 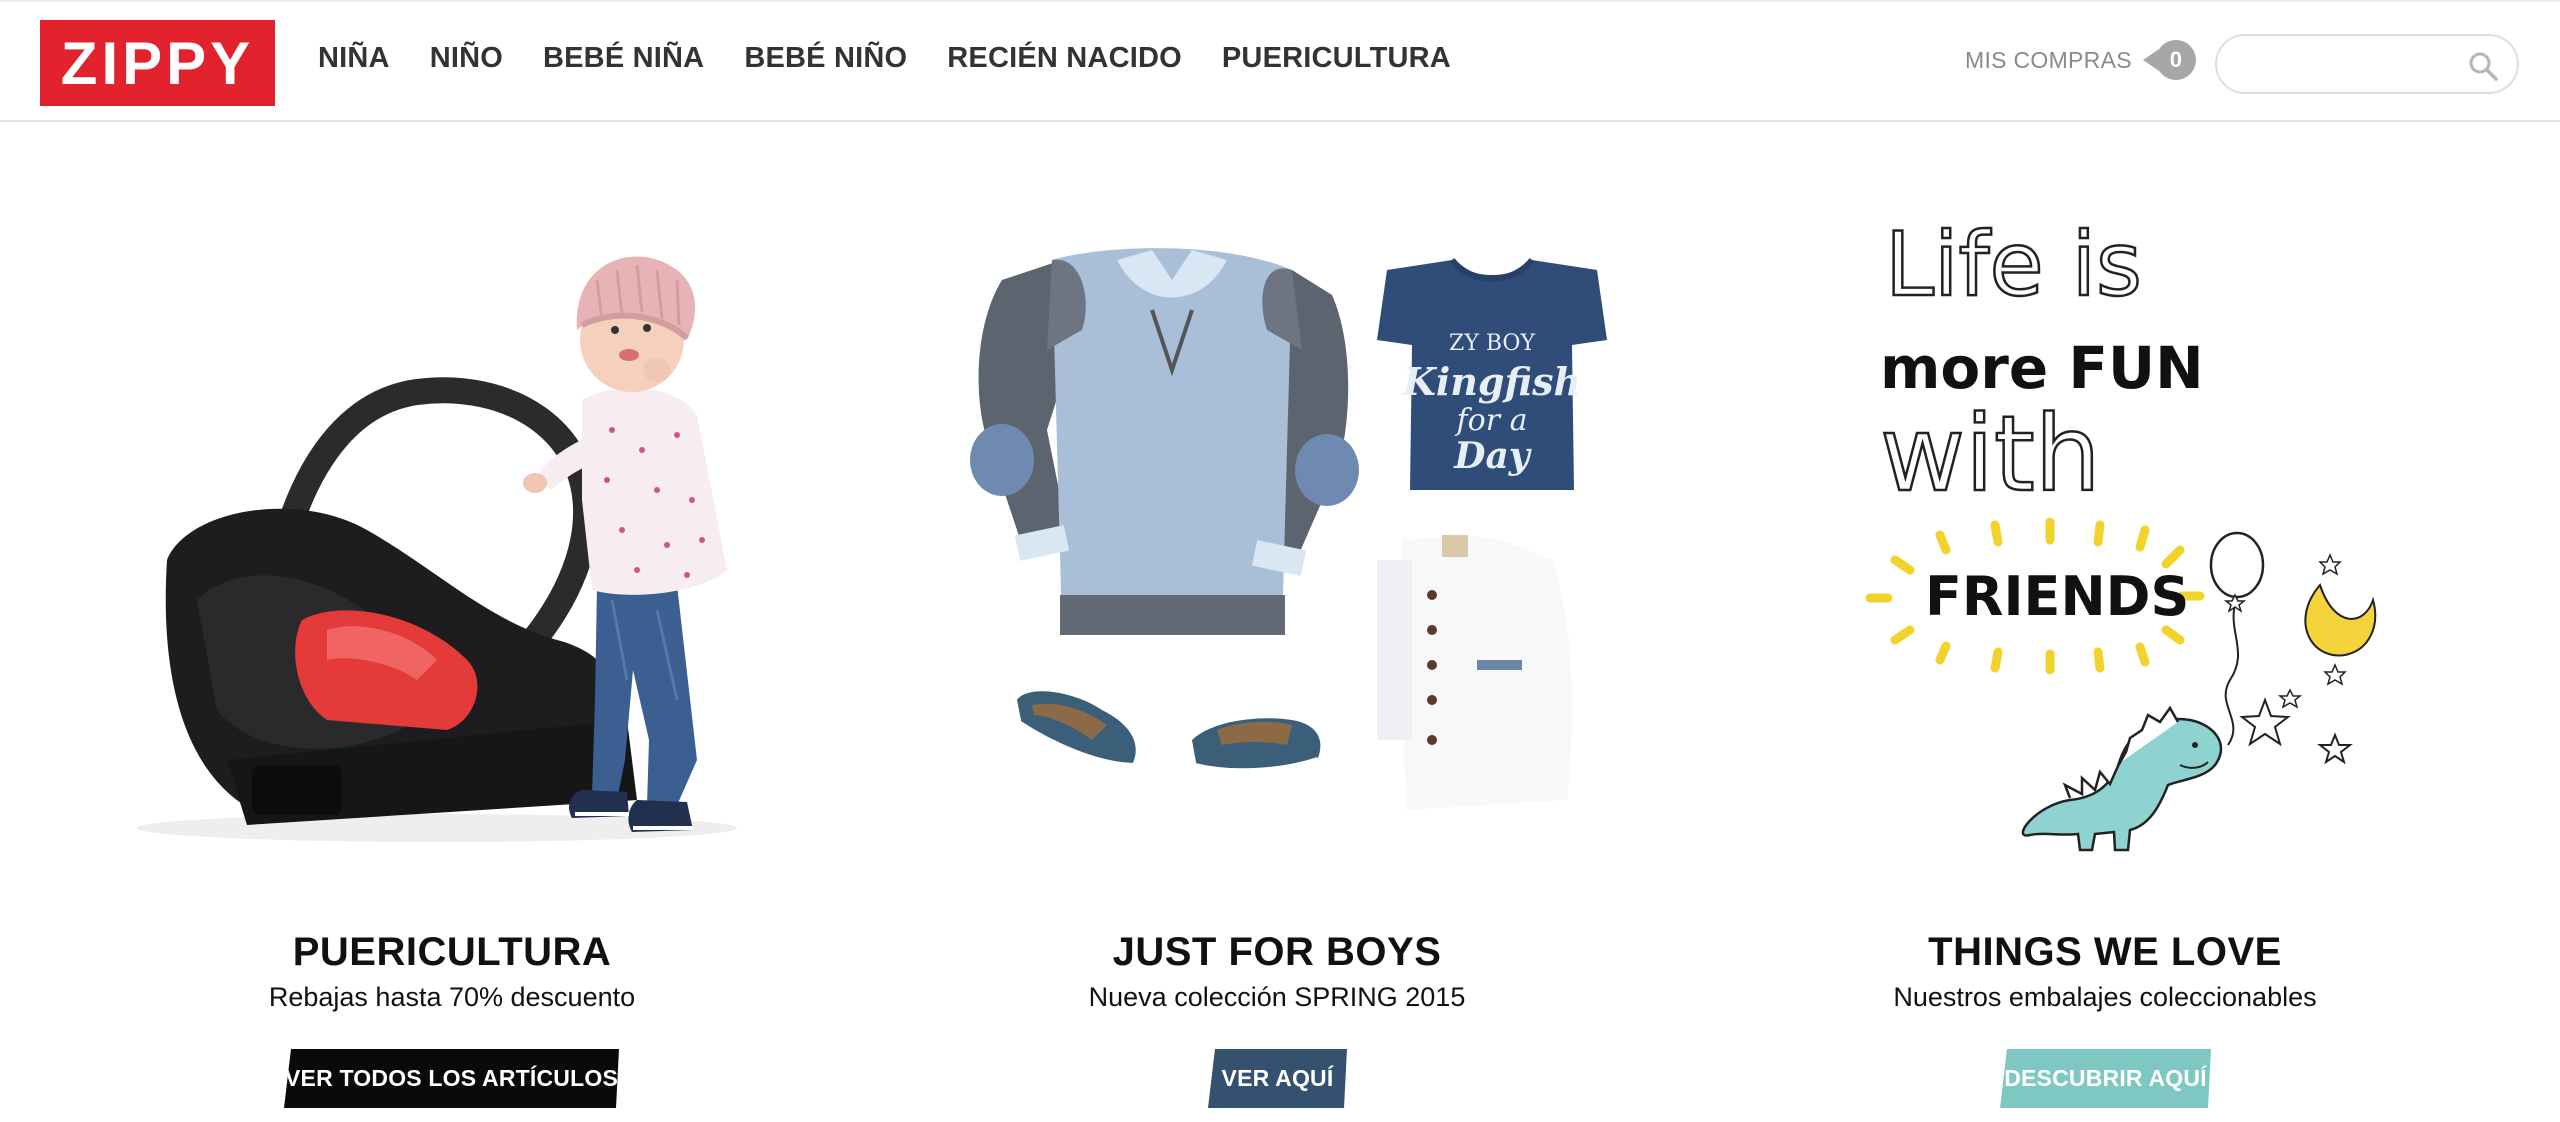 What do you see at coordinates (466, 58) in the screenshot?
I see `nav-item-nino: NIÑO` at bounding box center [466, 58].